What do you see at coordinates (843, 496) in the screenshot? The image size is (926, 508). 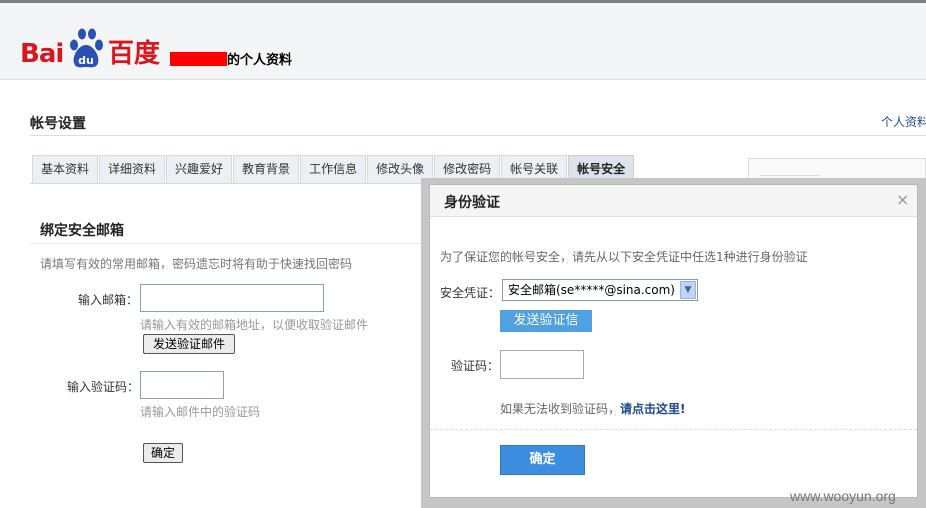 I see `watermark: www.wooyun.org` at bounding box center [843, 496].